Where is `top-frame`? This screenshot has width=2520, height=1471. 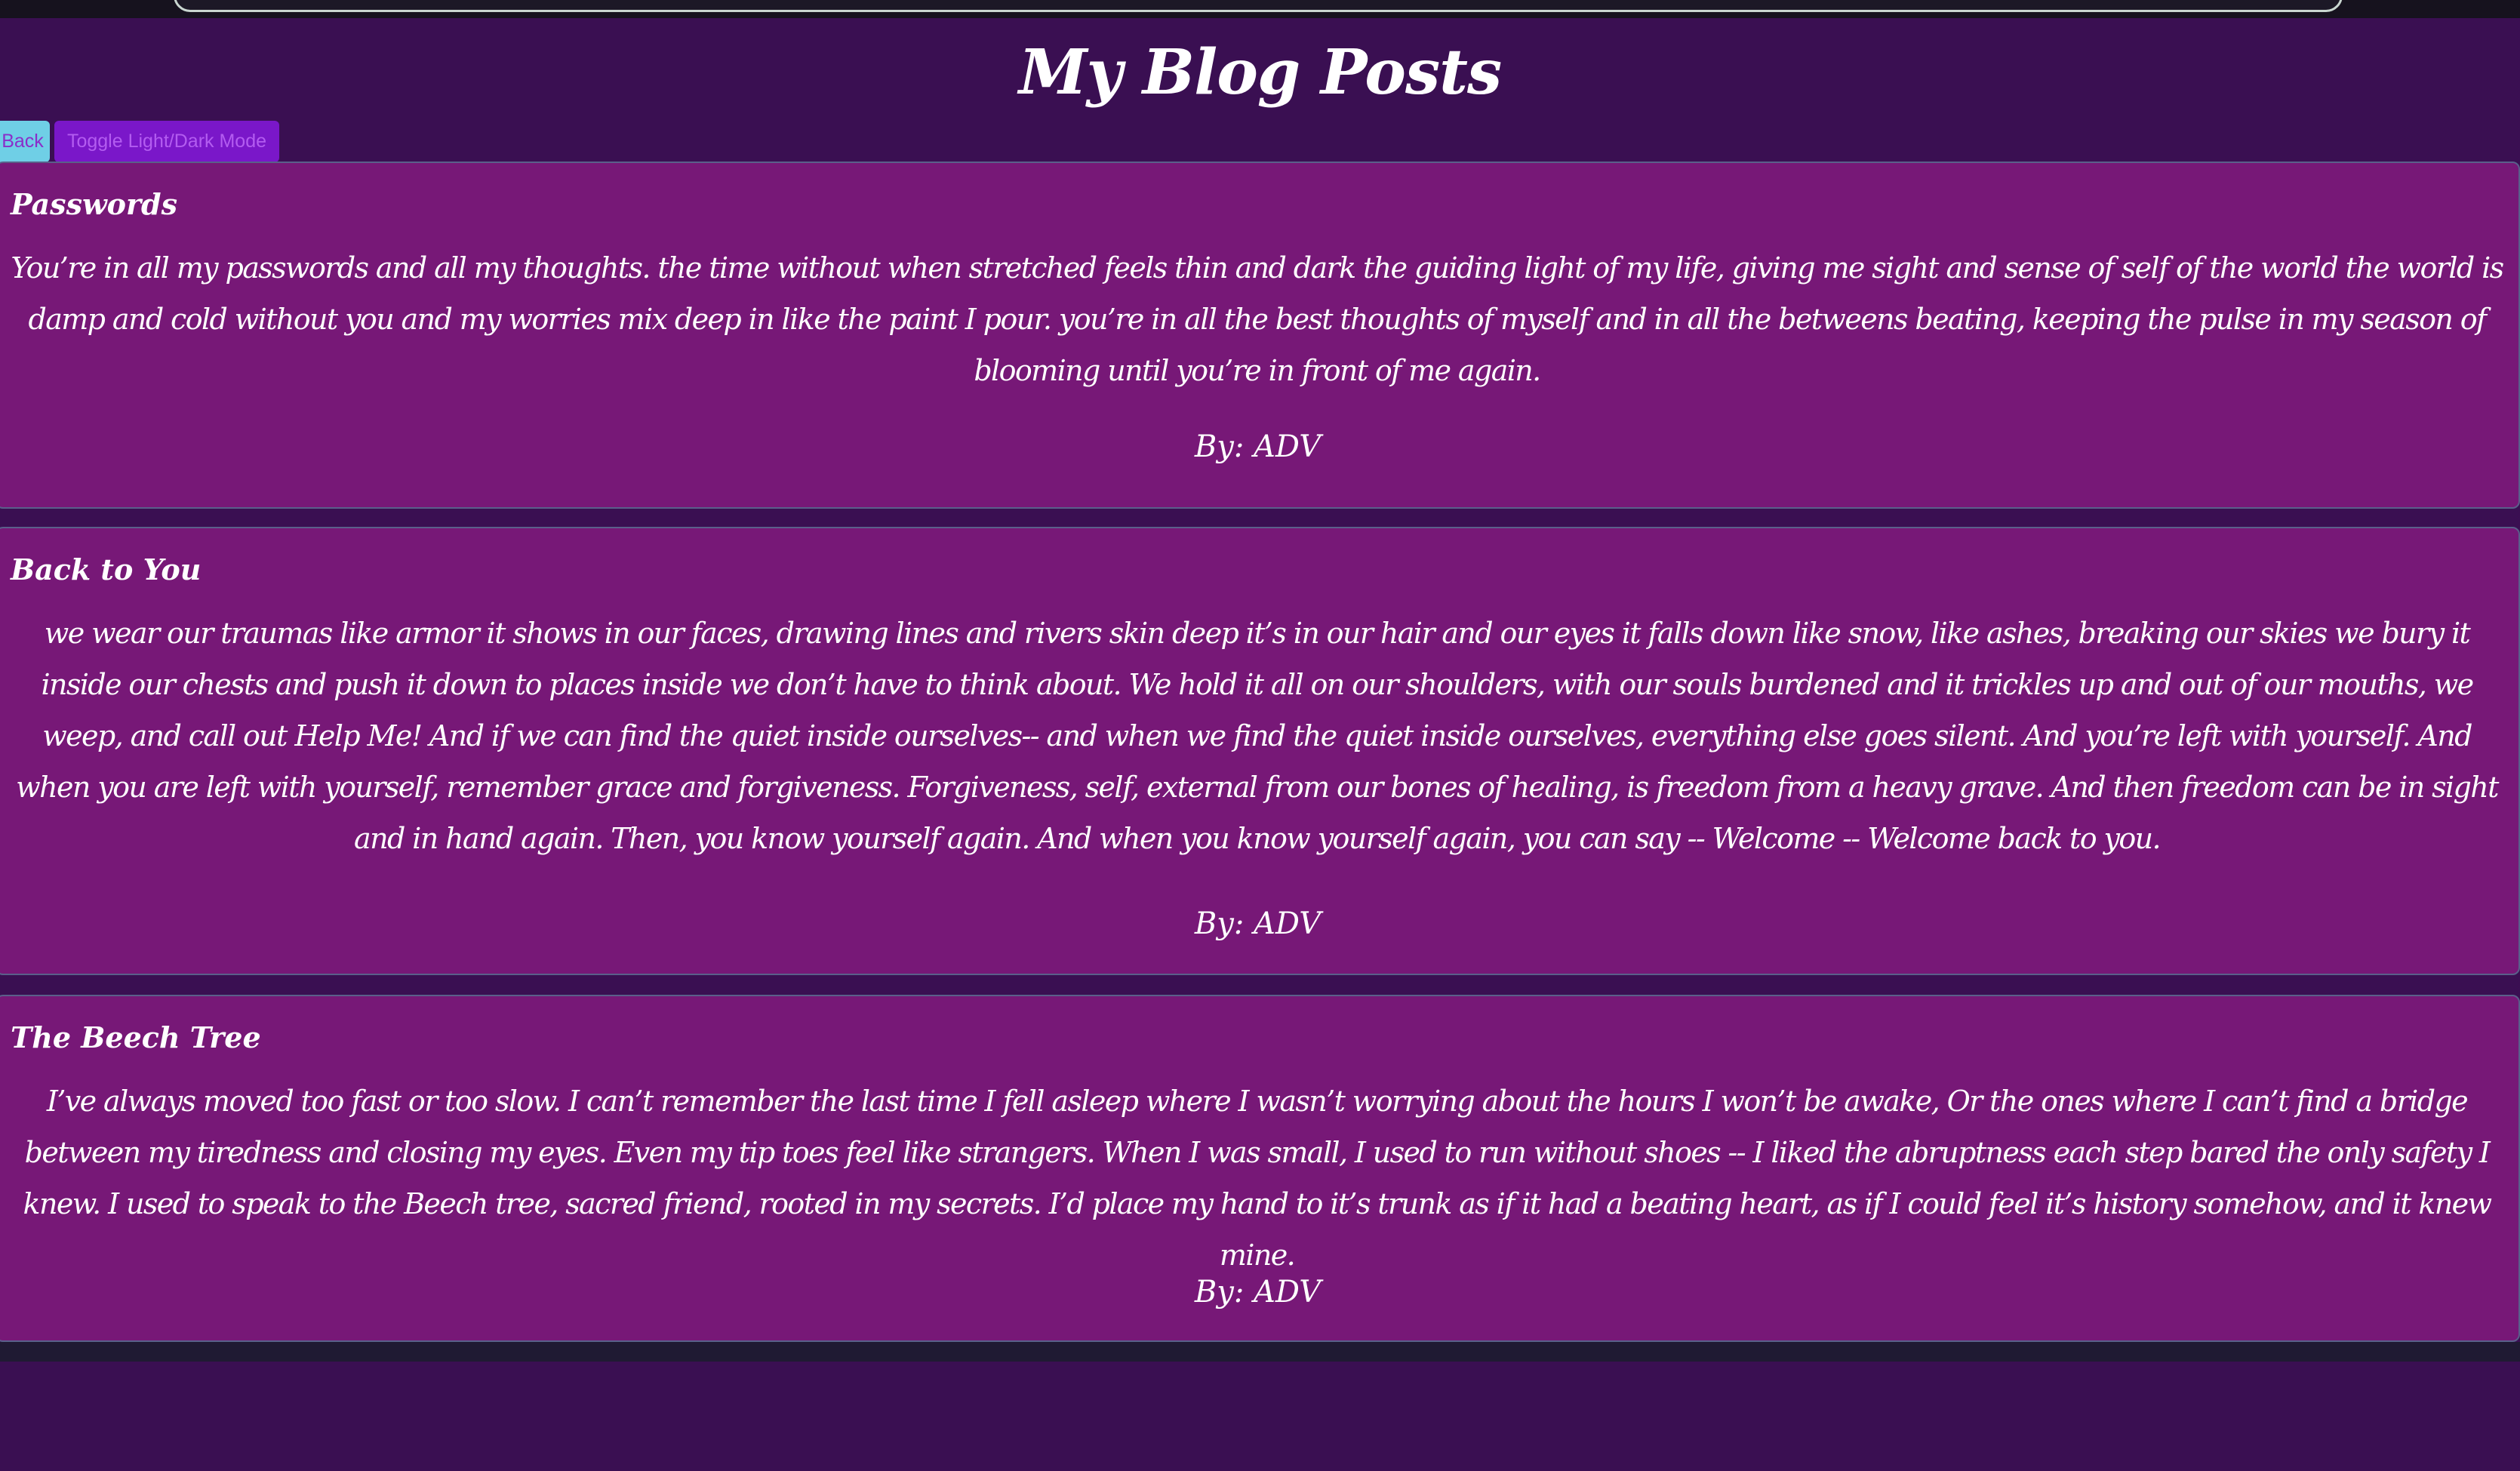
top-frame is located at coordinates (1259, 6).